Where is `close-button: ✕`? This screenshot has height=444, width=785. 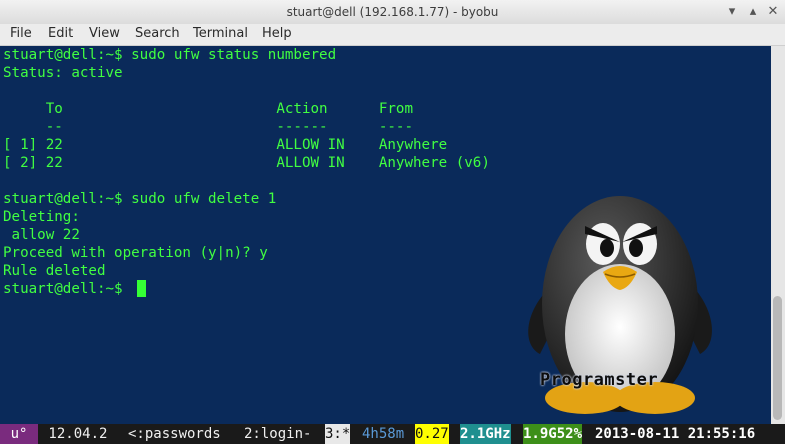
close-button: ✕ is located at coordinates (773, 12).